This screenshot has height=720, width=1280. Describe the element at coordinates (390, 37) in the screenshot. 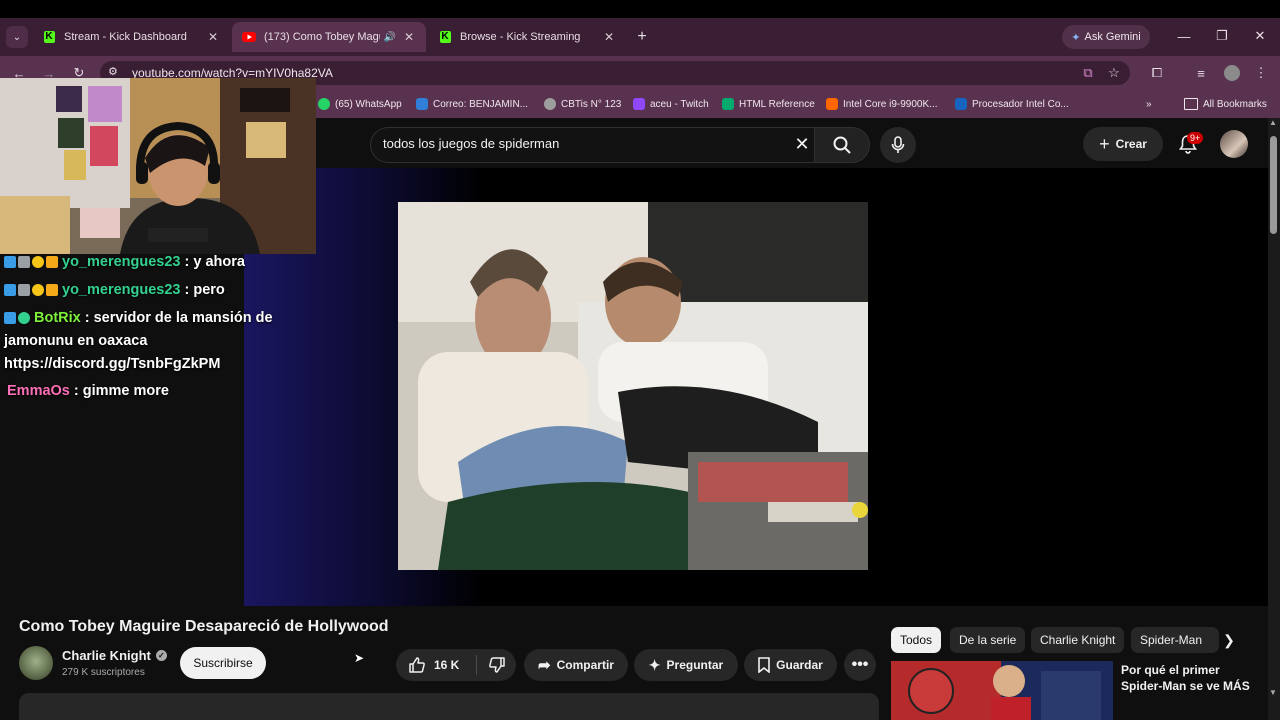

I see `speaker-icon: 🔊` at that location.